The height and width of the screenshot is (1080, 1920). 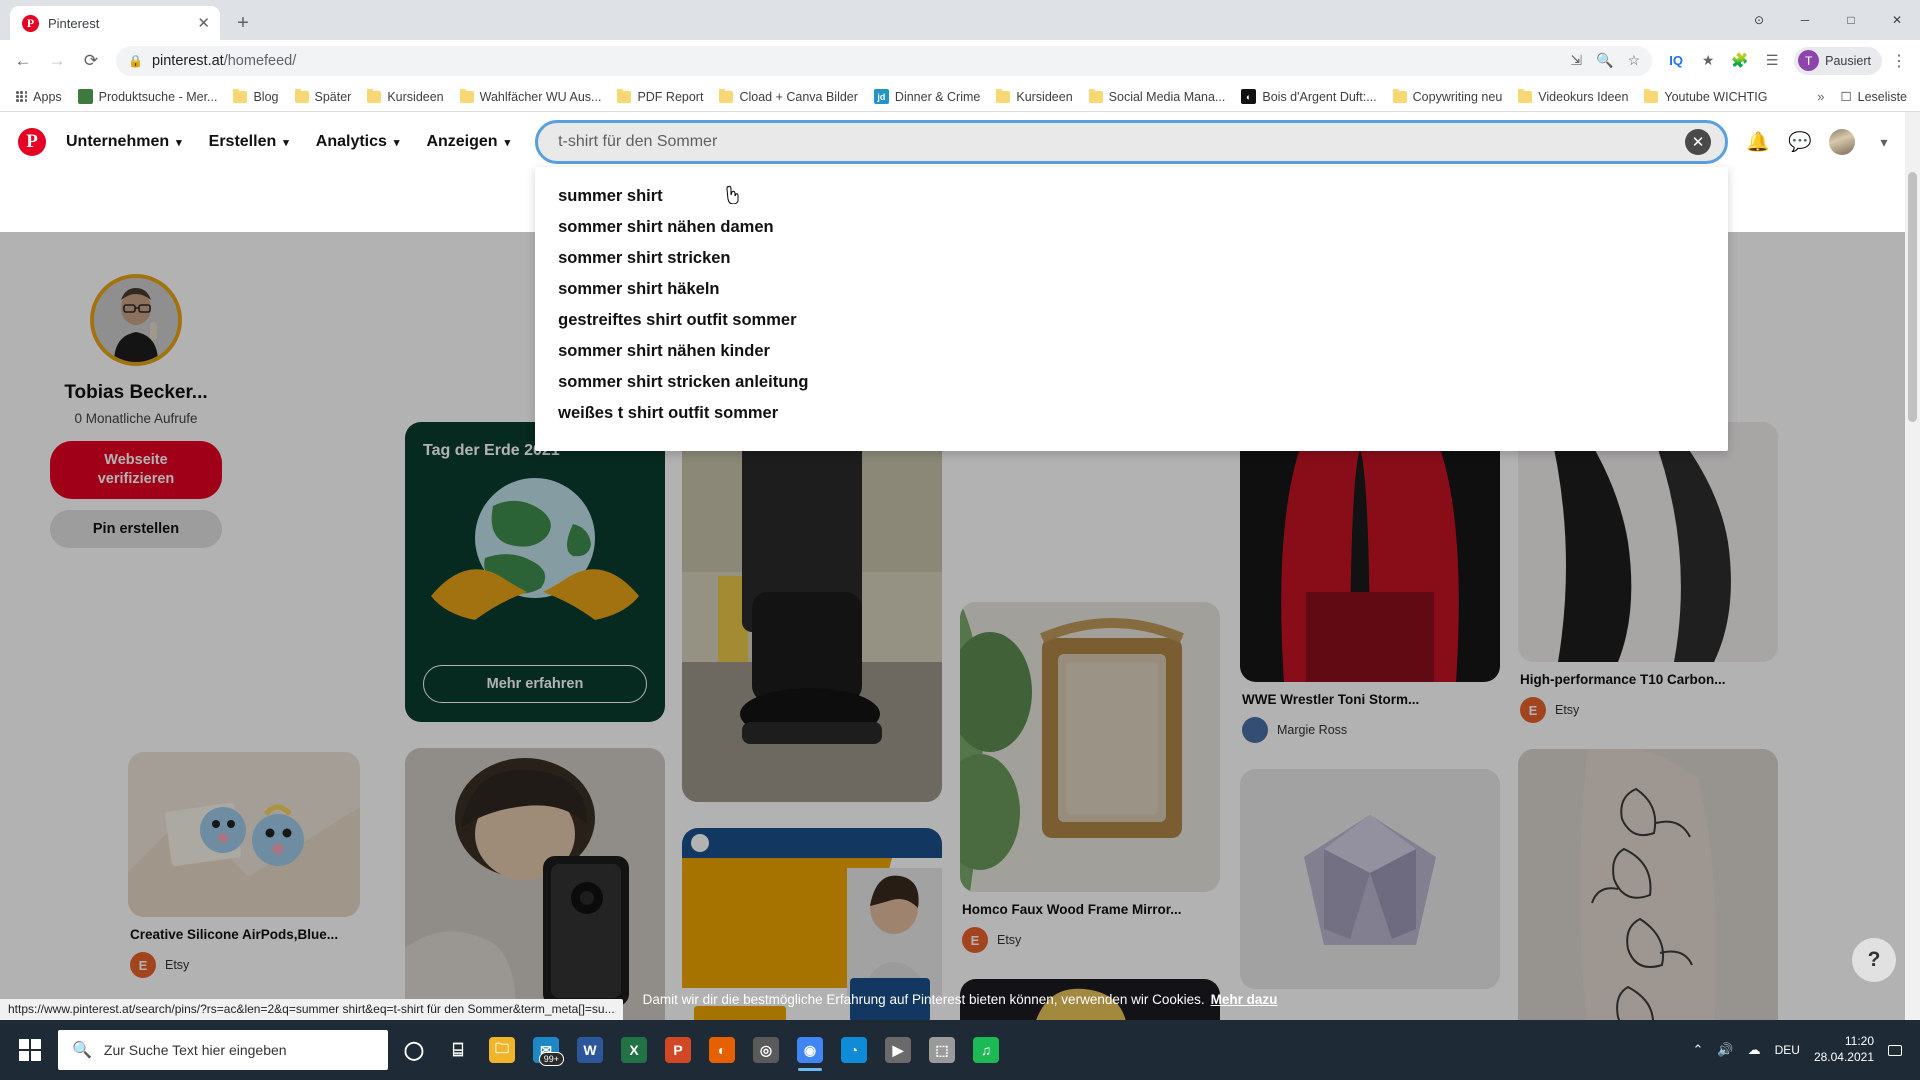 I want to click on network-icon: ☁, so click(x=1754, y=1050).